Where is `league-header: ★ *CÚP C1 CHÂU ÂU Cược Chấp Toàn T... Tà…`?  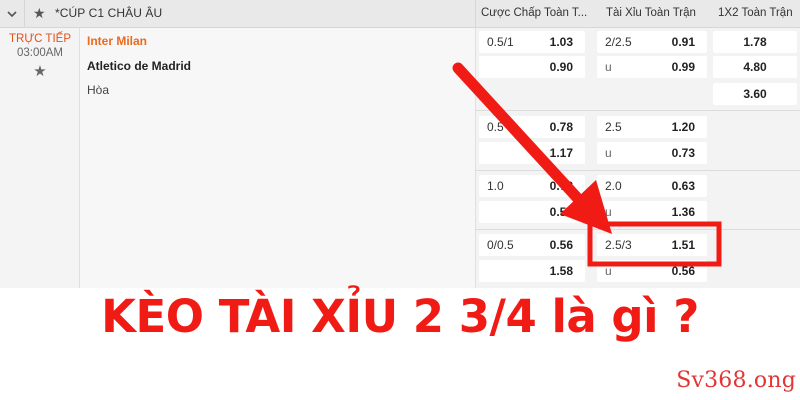
league-header: ★ *CÚP C1 CHÂU ÂU Cược Chấp Toàn T... Tà… is located at coordinates (400, 14).